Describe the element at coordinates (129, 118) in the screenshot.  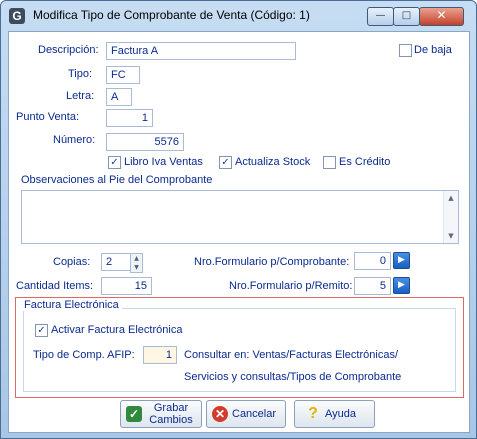
I see `punto-venta-field: 1` at that location.